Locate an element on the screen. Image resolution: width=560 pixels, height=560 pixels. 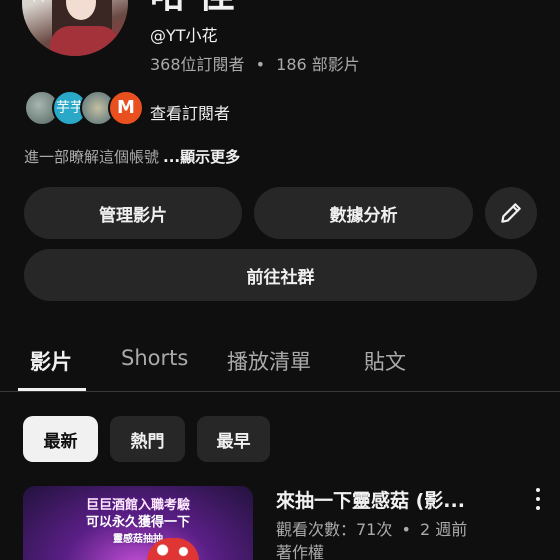
view-subscribers-link: 查看訂閱者 is located at coordinates (190, 112).